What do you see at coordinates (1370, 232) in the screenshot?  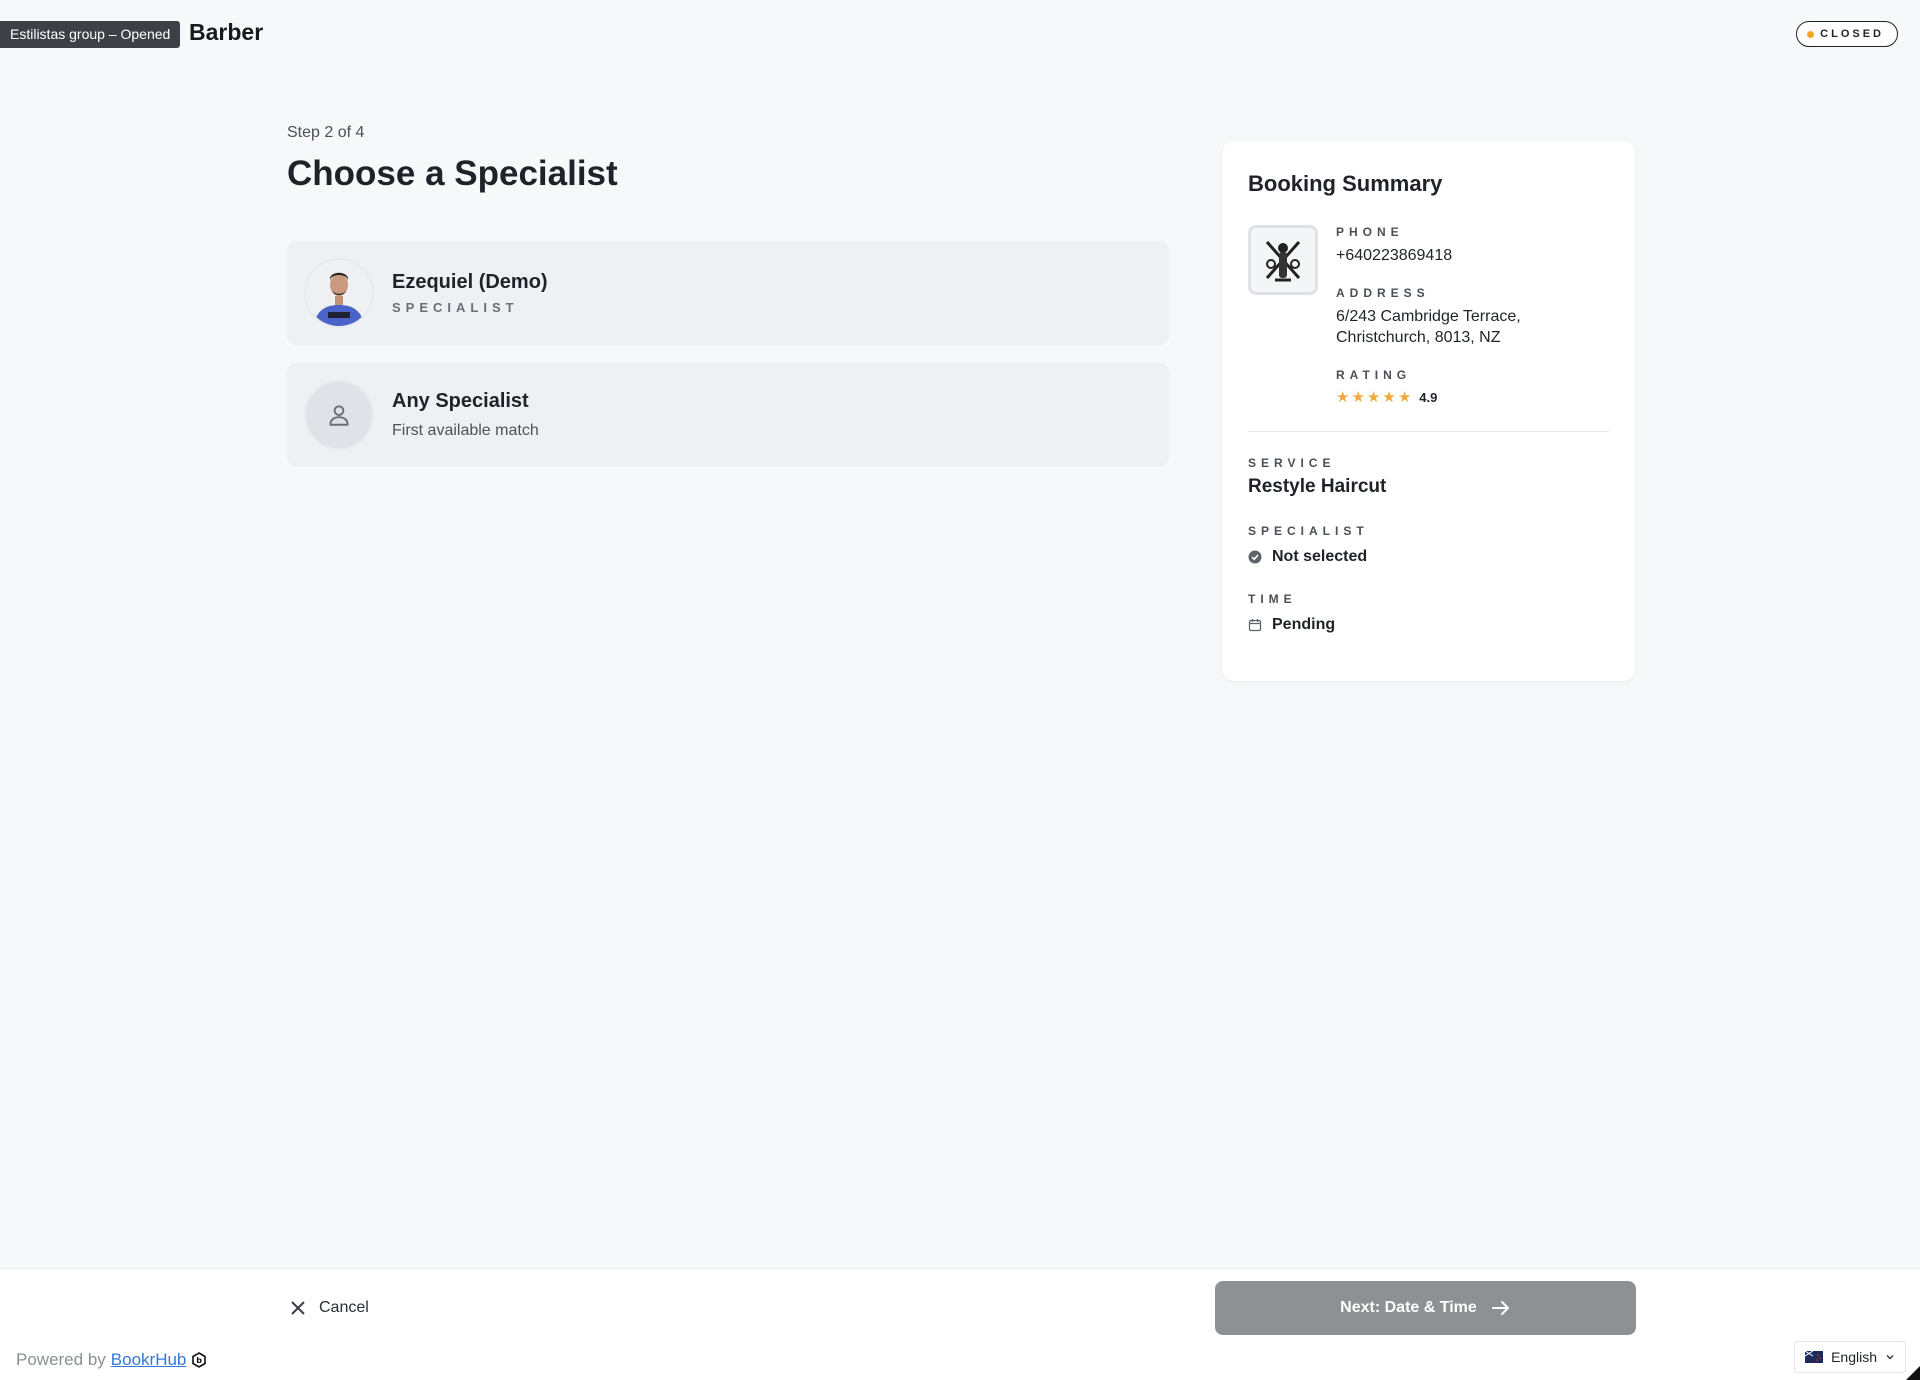 I see `phone-label: PHONE` at bounding box center [1370, 232].